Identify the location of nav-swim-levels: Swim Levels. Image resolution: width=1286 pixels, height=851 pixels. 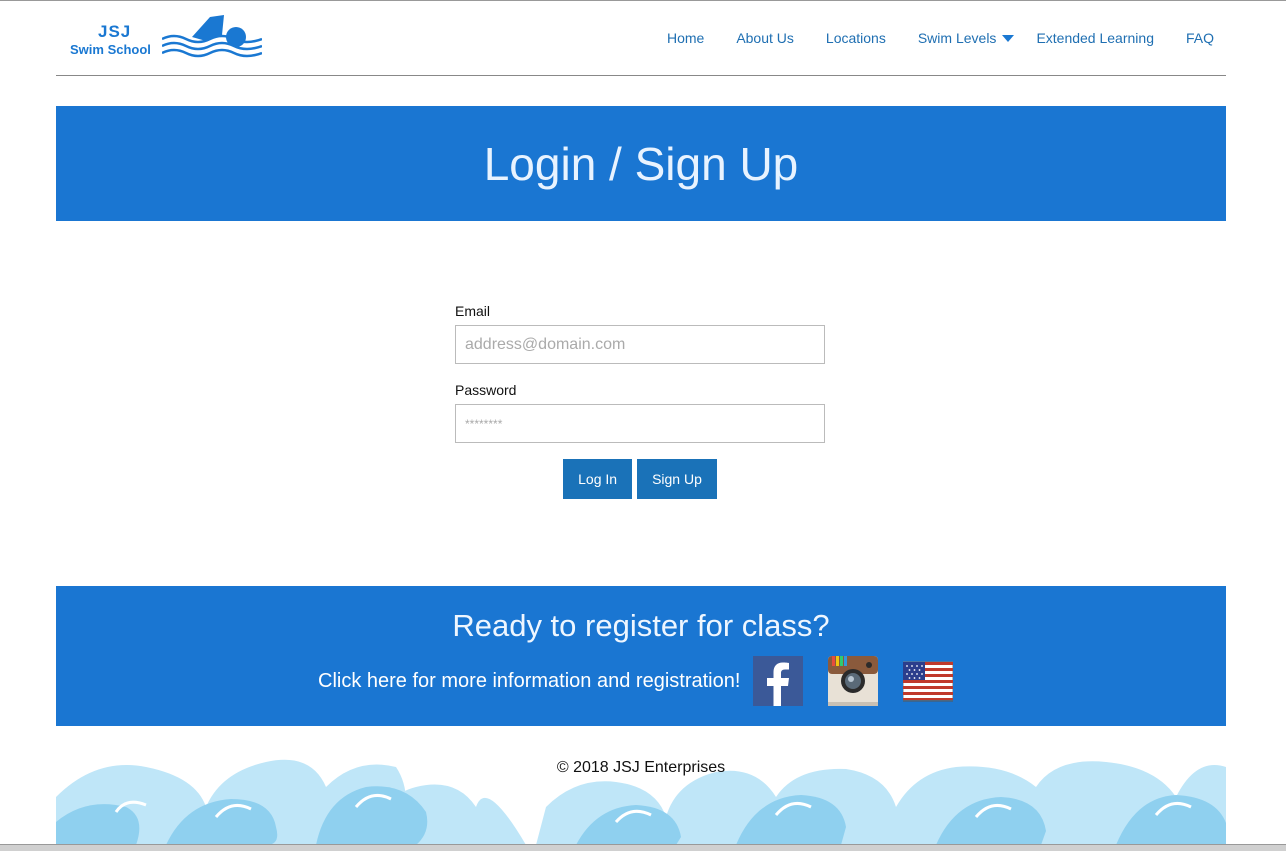
(966, 38).